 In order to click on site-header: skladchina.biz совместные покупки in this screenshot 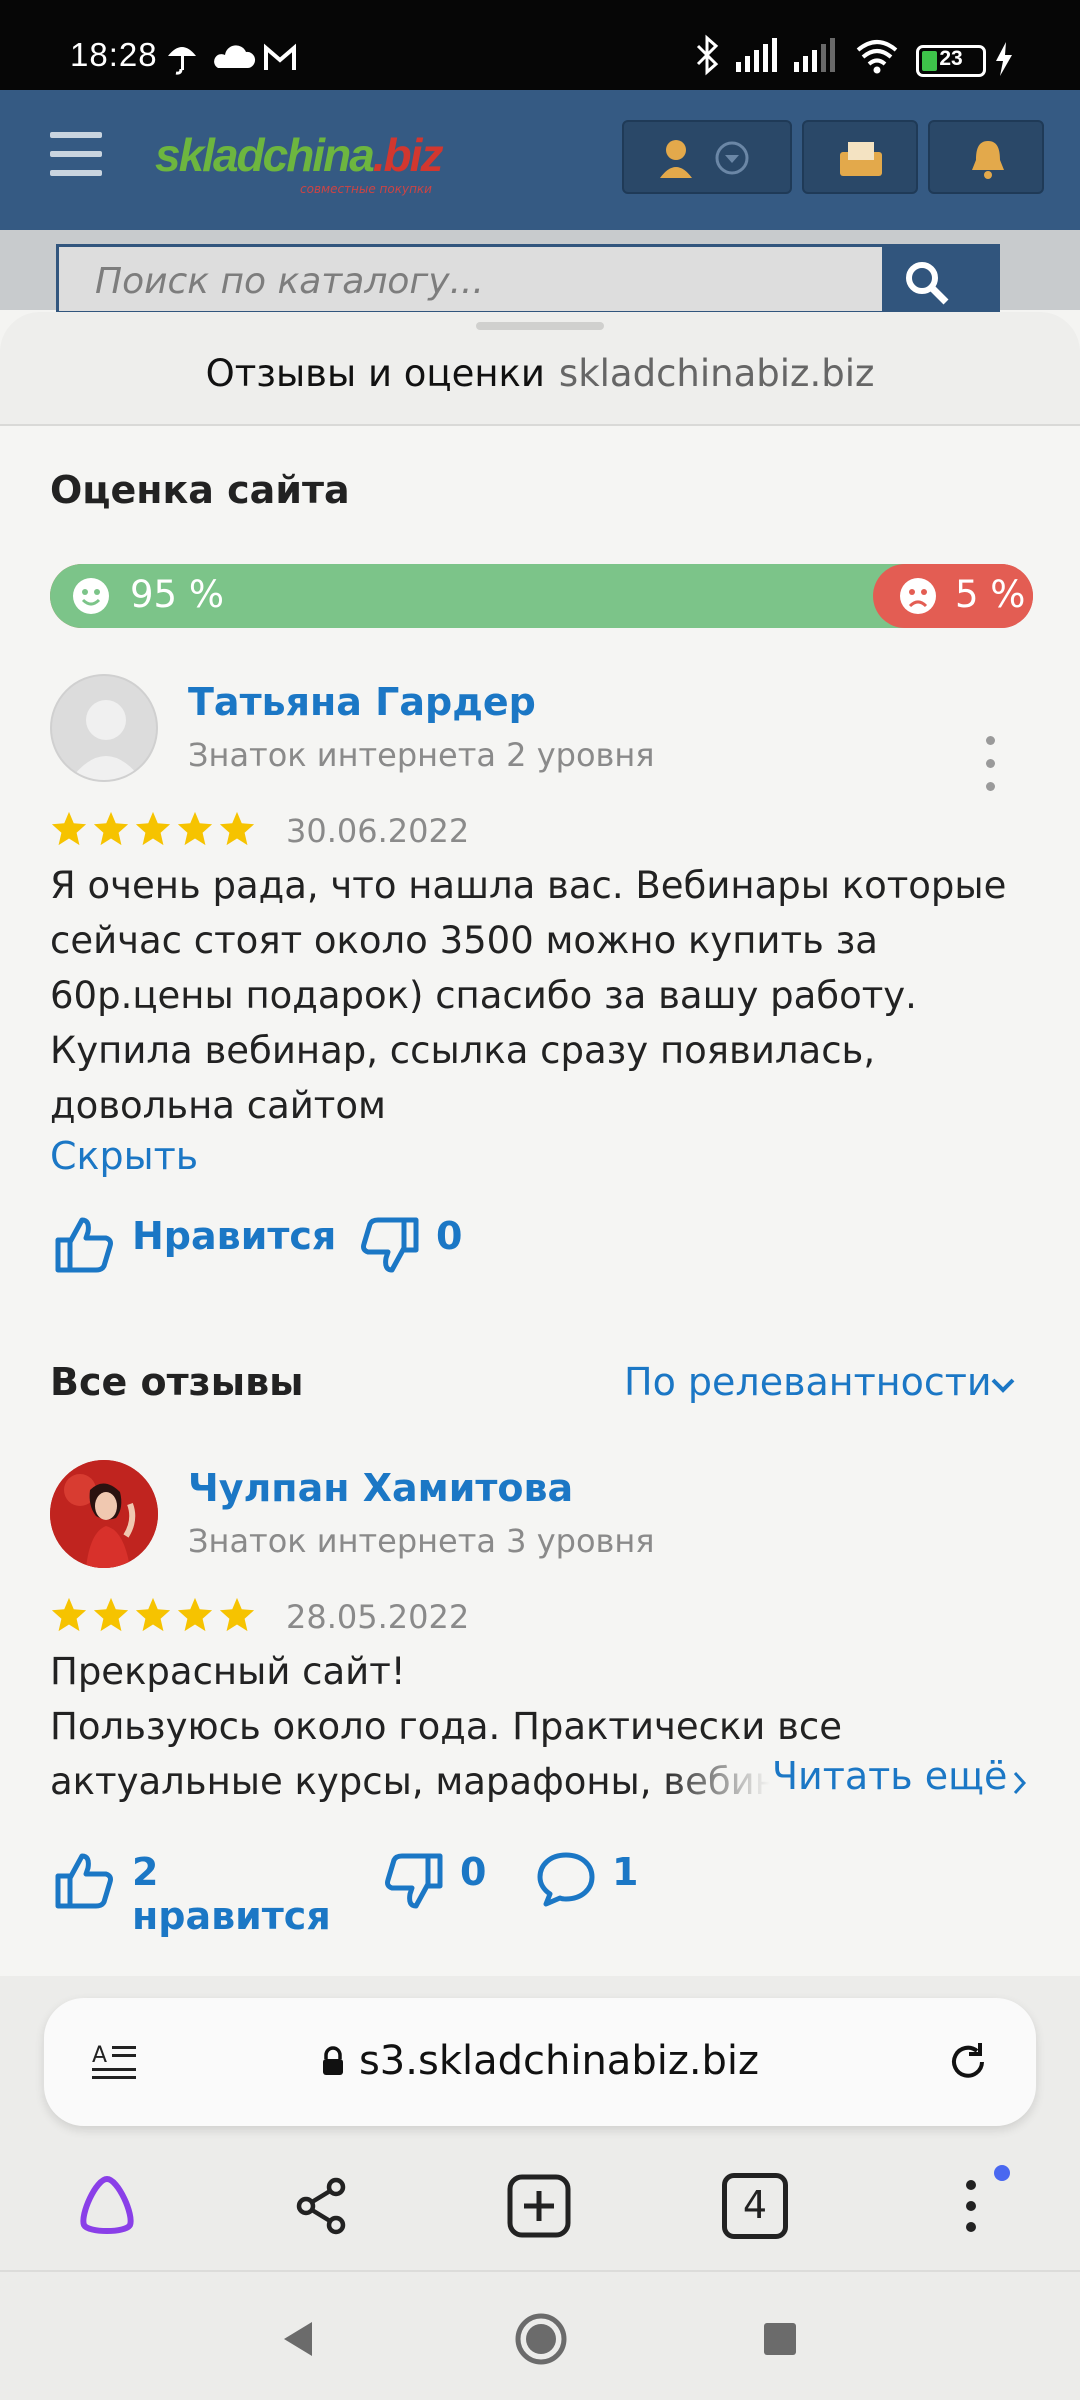, I will do `click(540, 160)`.